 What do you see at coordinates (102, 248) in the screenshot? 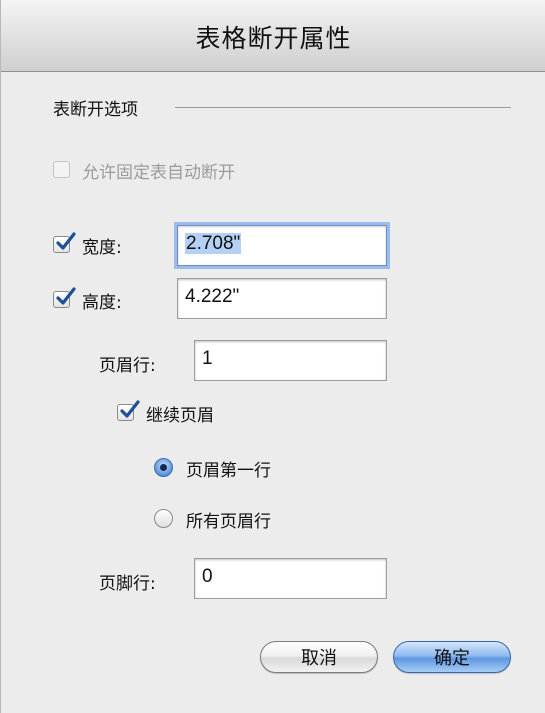
I see `width-label: 宽度:` at bounding box center [102, 248].